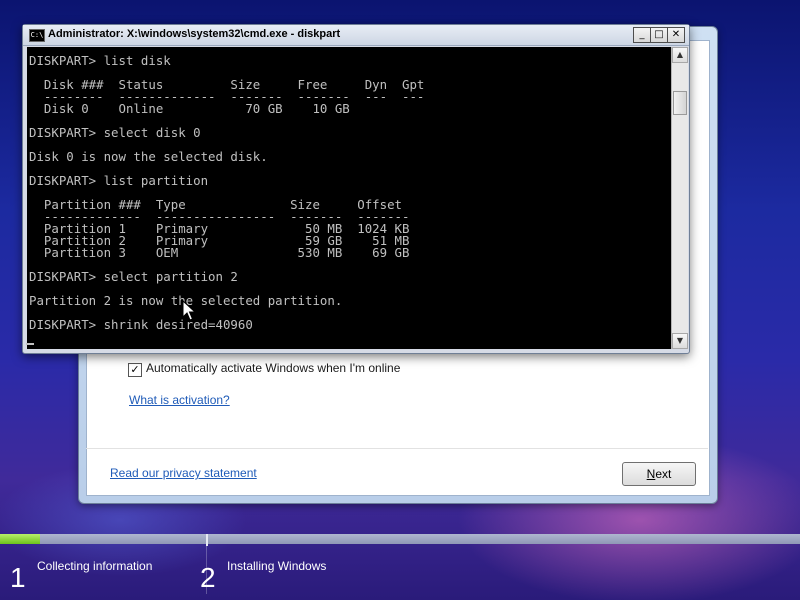 Image resolution: width=800 pixels, height=600 pixels. What do you see at coordinates (20, 539) in the screenshot?
I see `setup-progress-fill` at bounding box center [20, 539].